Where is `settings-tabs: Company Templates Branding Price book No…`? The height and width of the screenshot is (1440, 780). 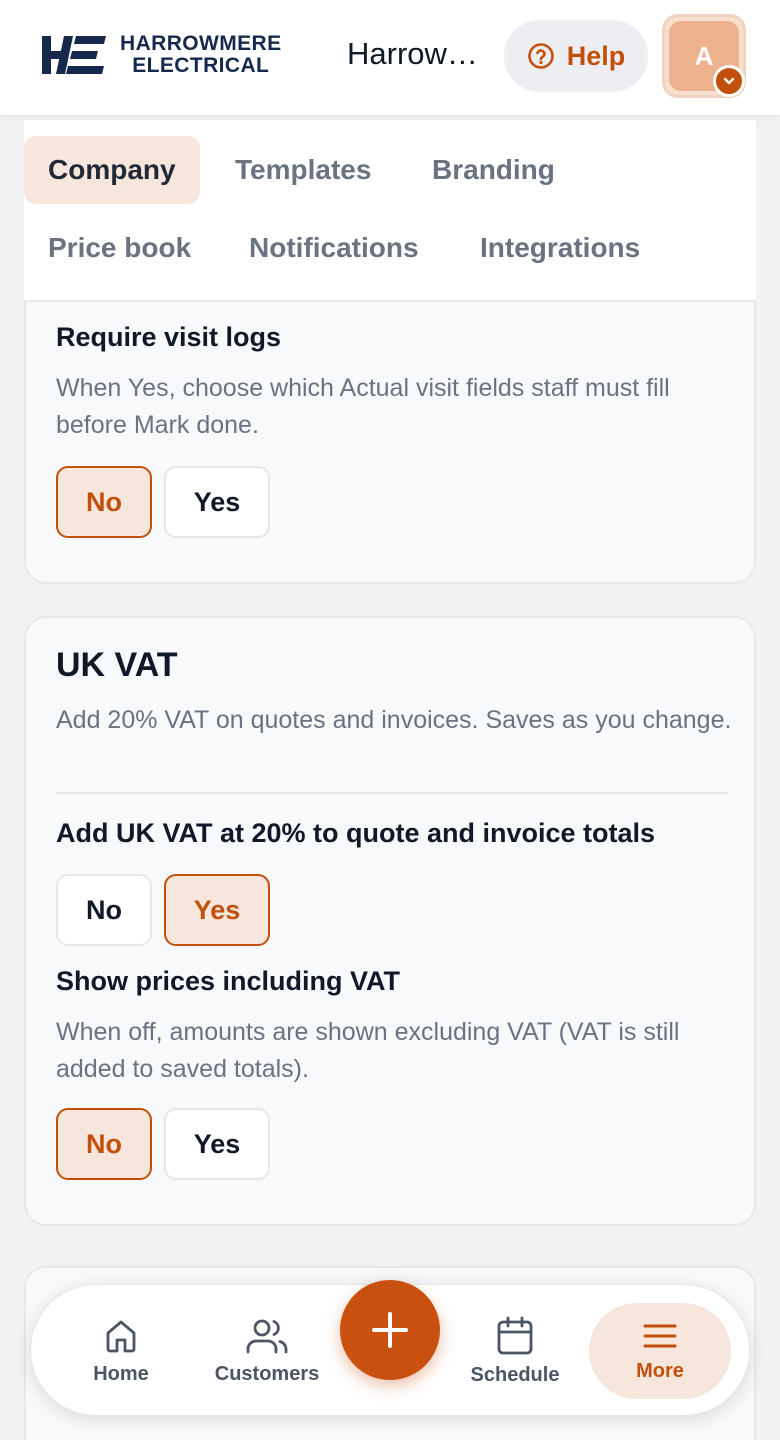 settings-tabs: Company Templates Branding Price book No… is located at coordinates (390, 211).